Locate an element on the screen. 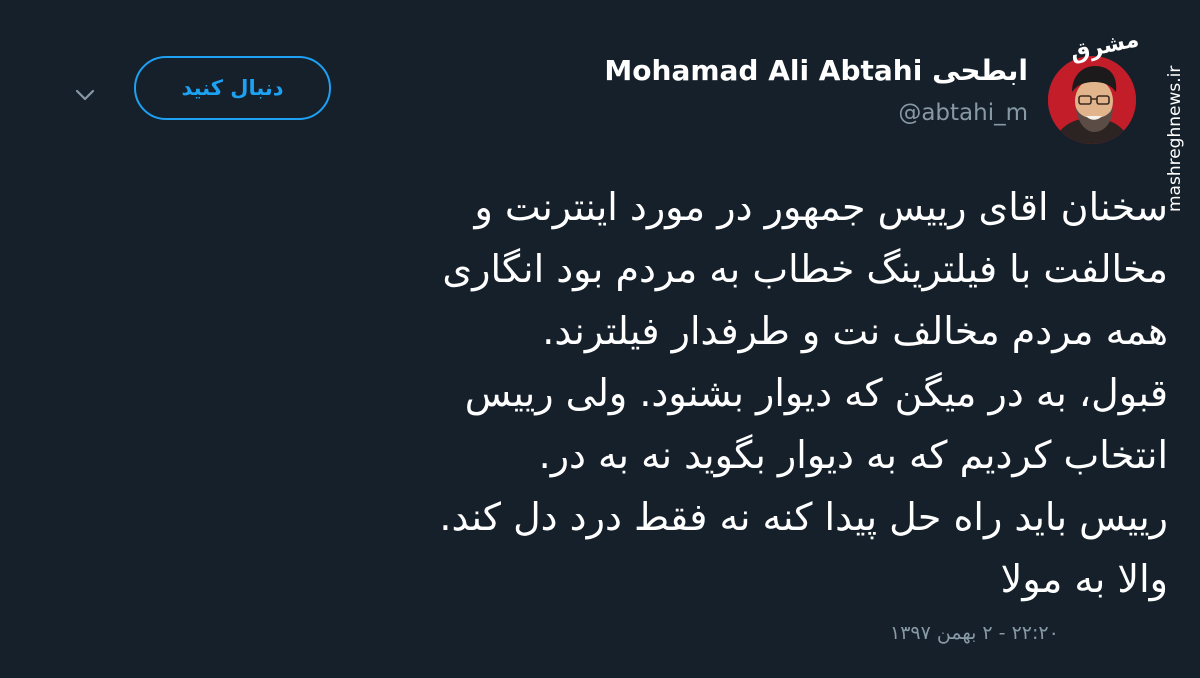  display-name: Mohamad Ali Abtahi ابطحی is located at coordinates (816, 70).